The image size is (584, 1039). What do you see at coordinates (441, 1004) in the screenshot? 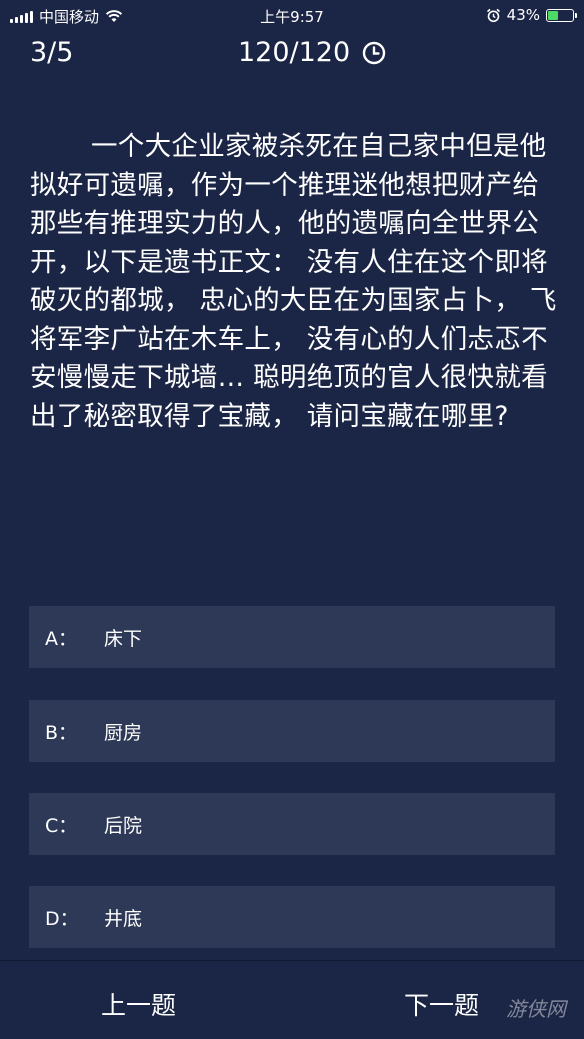
I see `next-question-button: 下一题` at bounding box center [441, 1004].